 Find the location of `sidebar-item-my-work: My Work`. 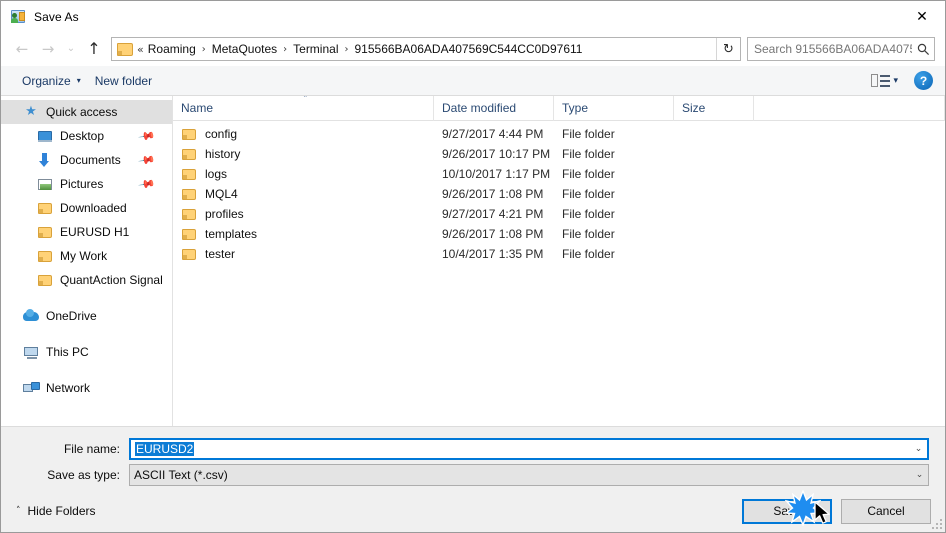

sidebar-item-my-work: My Work is located at coordinates (86, 256).